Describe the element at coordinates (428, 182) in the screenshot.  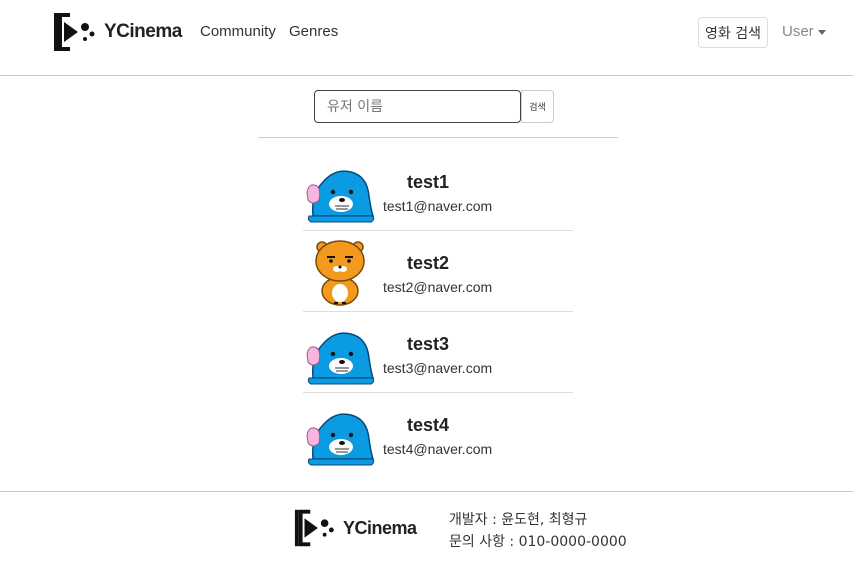
I see `user-name: test1` at that location.